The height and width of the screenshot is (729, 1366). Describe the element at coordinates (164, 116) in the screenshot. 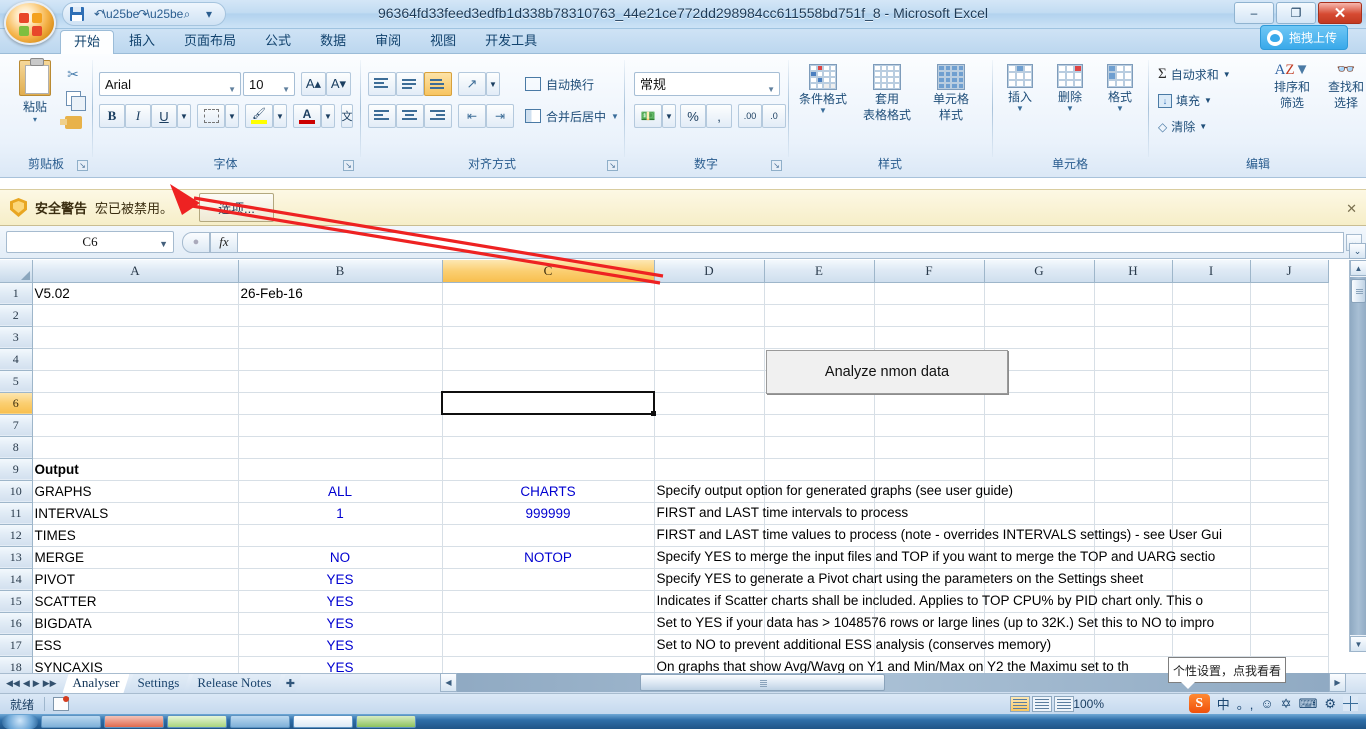

I see `underline-button: U` at that location.